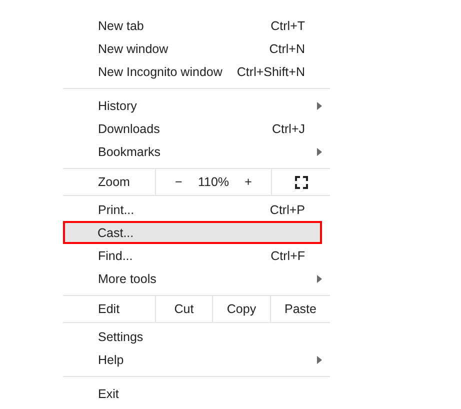  What do you see at coordinates (196, 359) in the screenshot?
I see `menu-item: Help` at bounding box center [196, 359].